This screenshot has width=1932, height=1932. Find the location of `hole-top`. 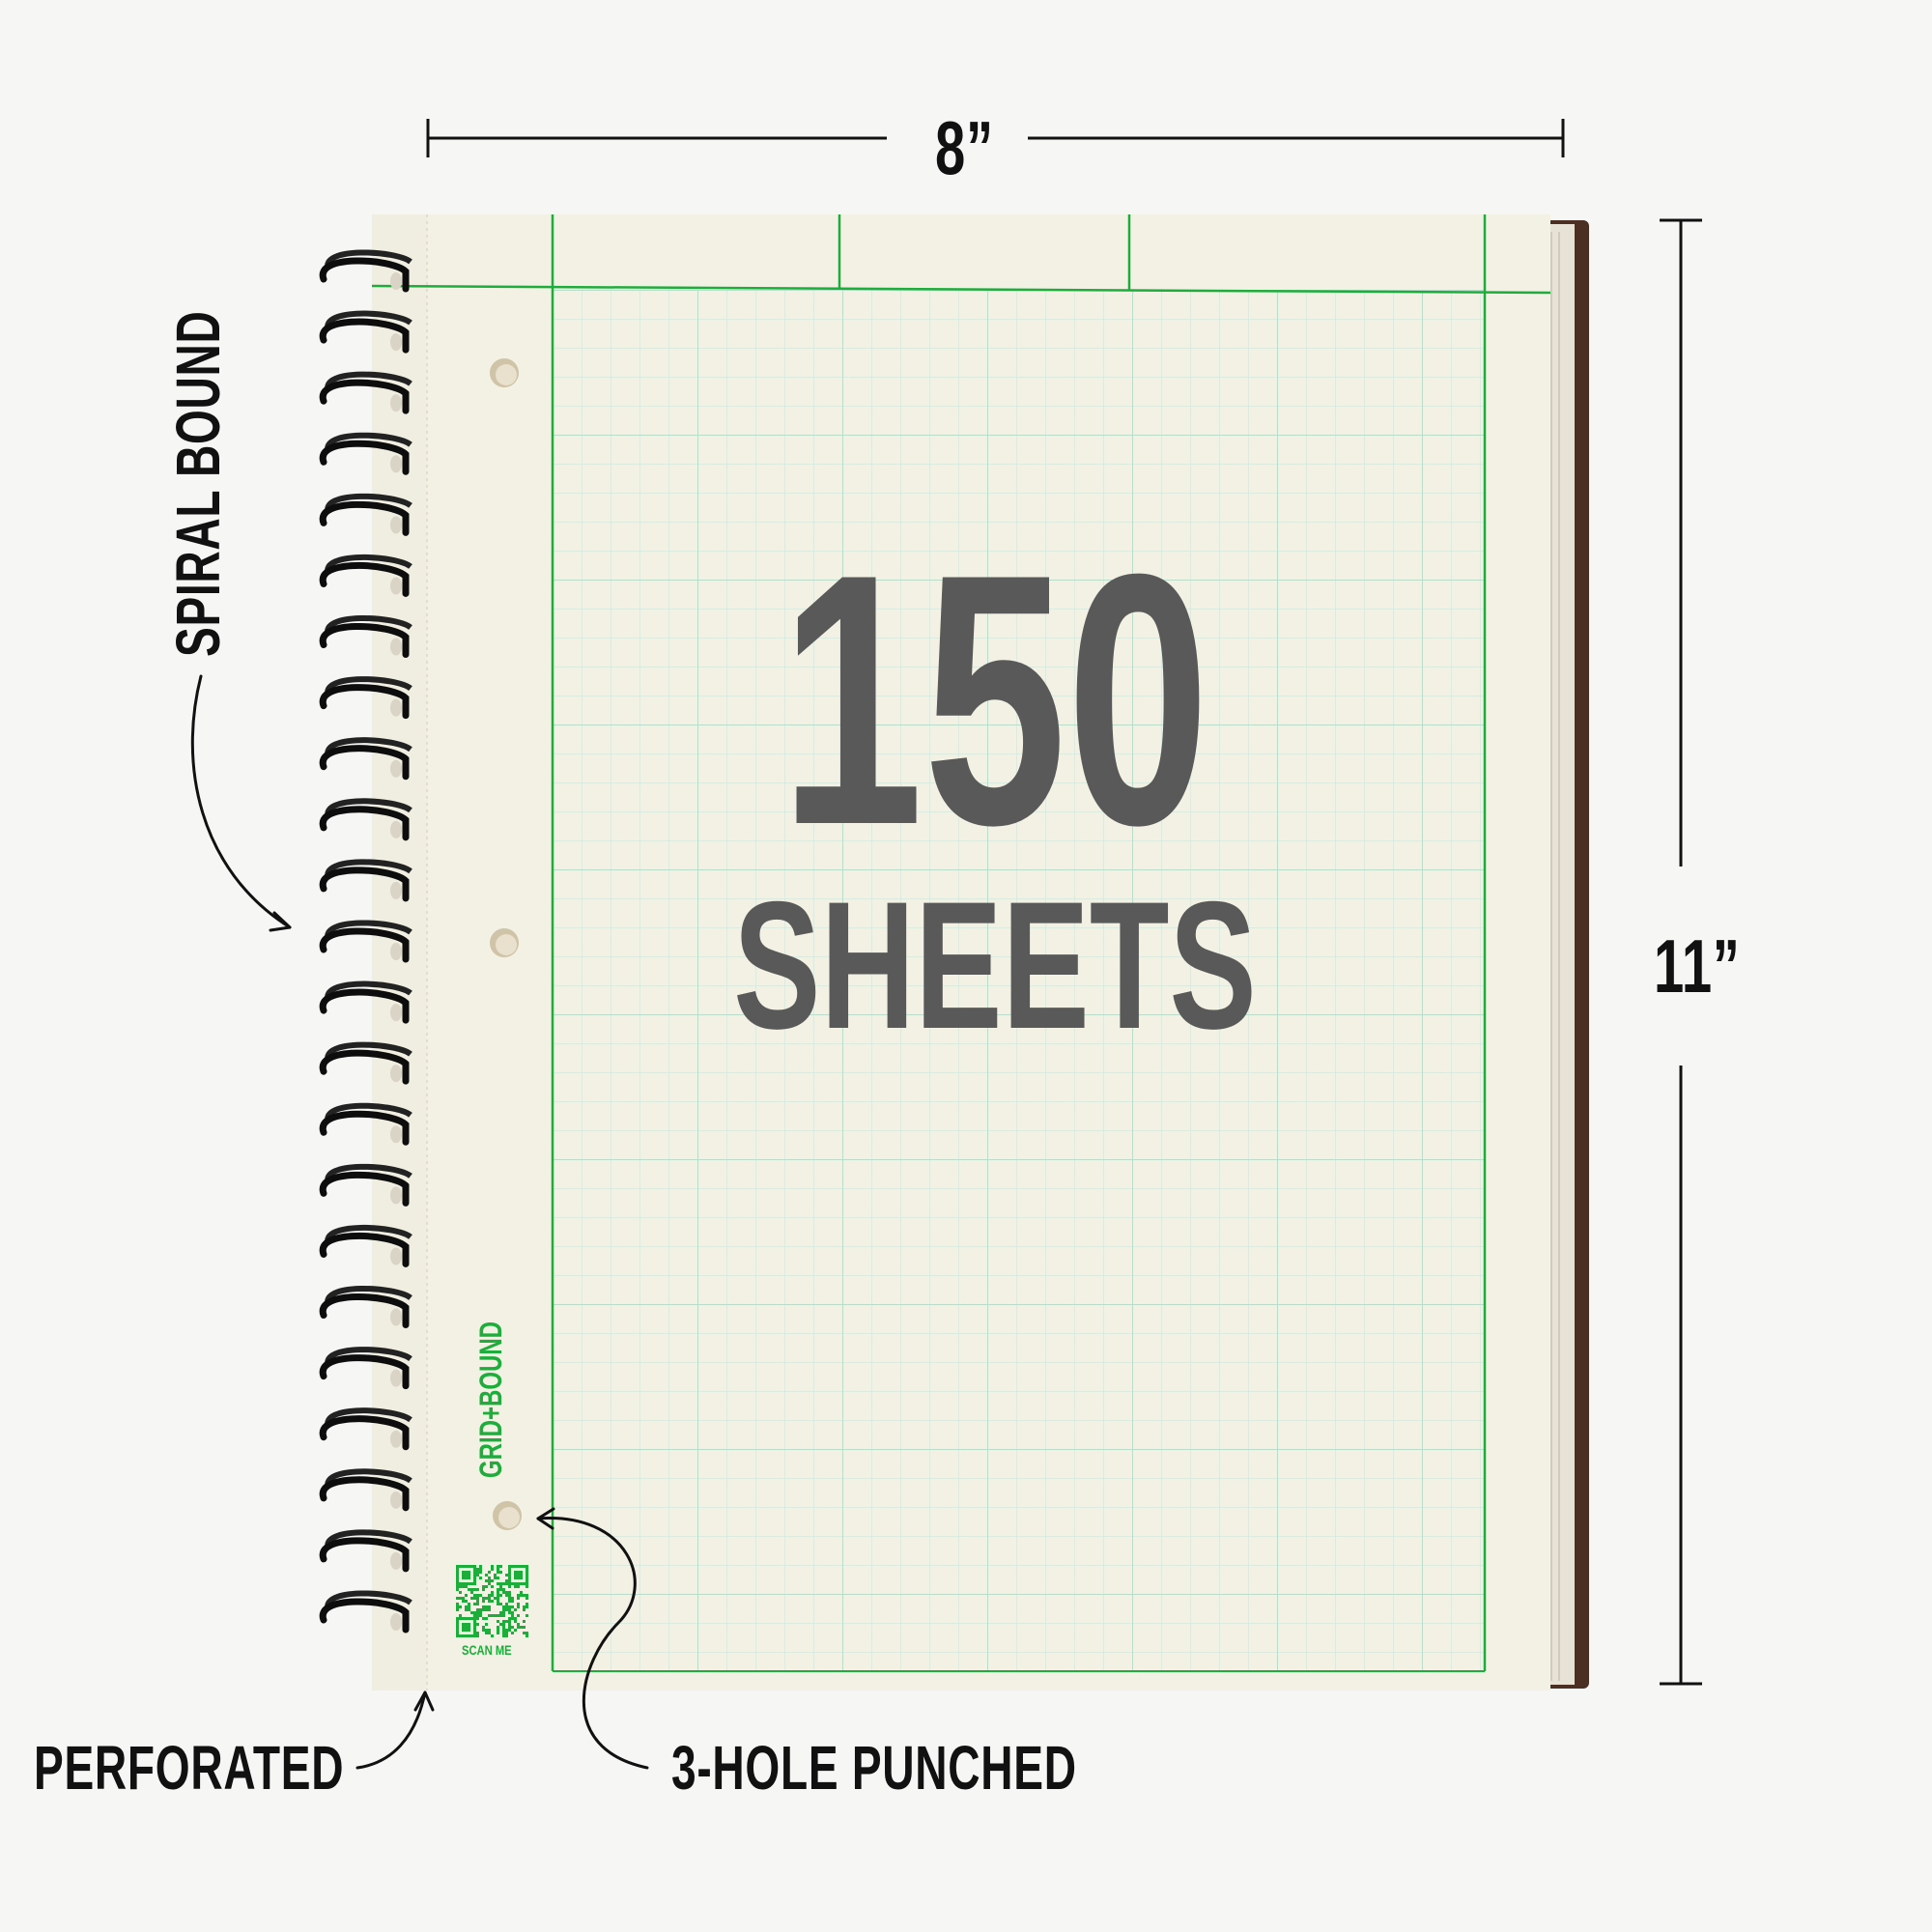

hole-top is located at coordinates (505, 372).